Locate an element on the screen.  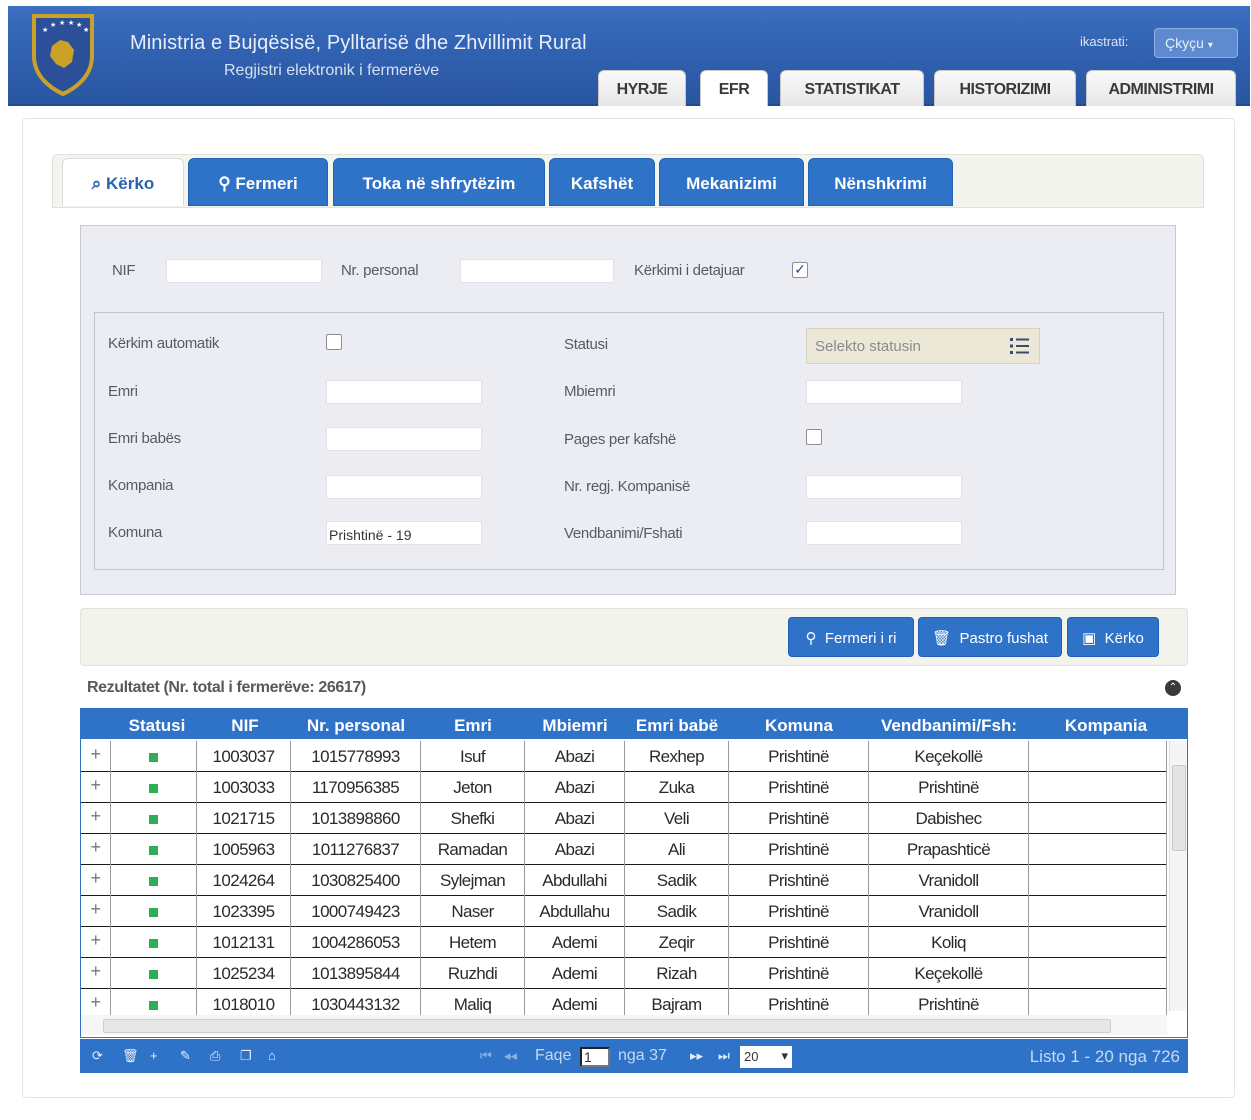
column-header-surname: Mbiemri is located at coordinates (575, 724).